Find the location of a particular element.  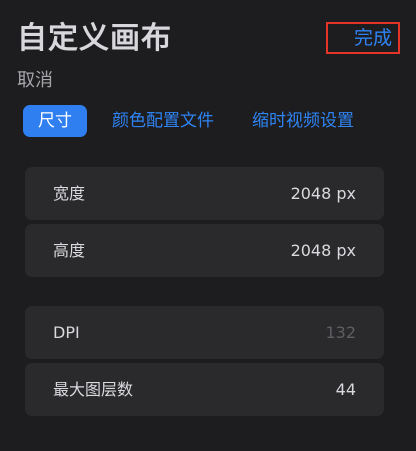

height-row: 高度 2048 px is located at coordinates (204, 250).